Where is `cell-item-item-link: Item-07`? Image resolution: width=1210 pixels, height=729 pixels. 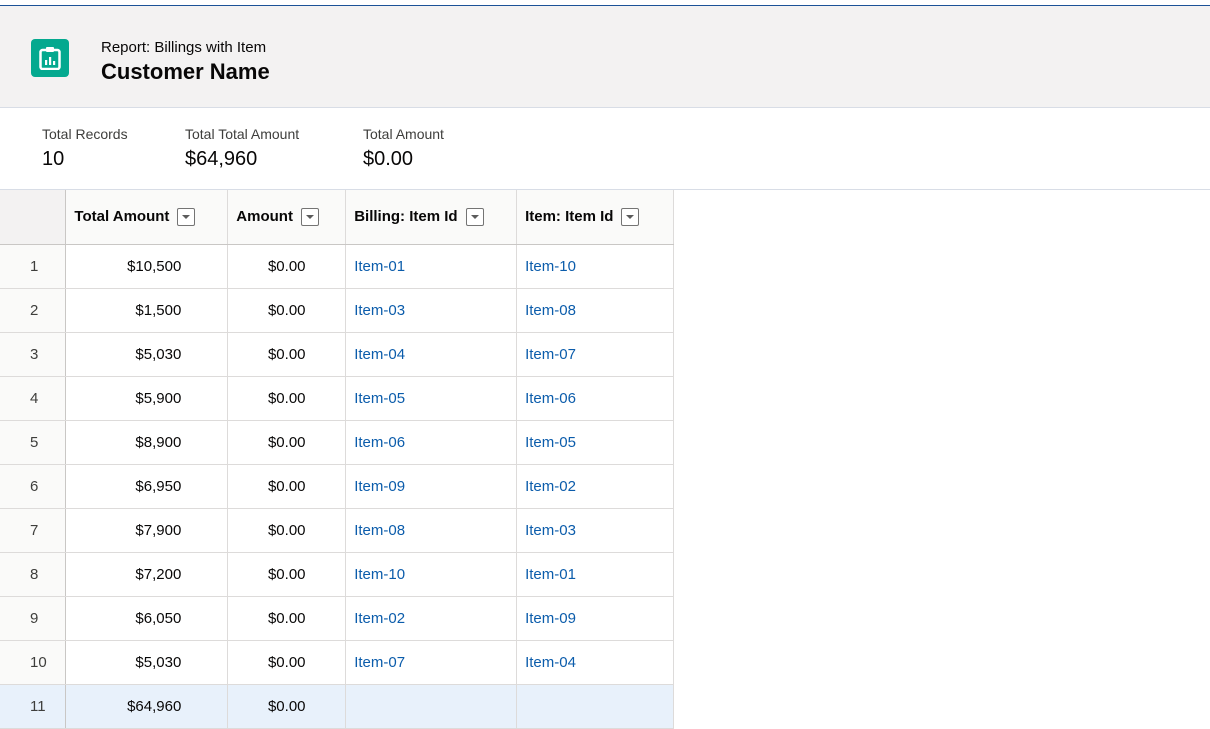
cell-item-item-link: Item-07 is located at coordinates (595, 354).